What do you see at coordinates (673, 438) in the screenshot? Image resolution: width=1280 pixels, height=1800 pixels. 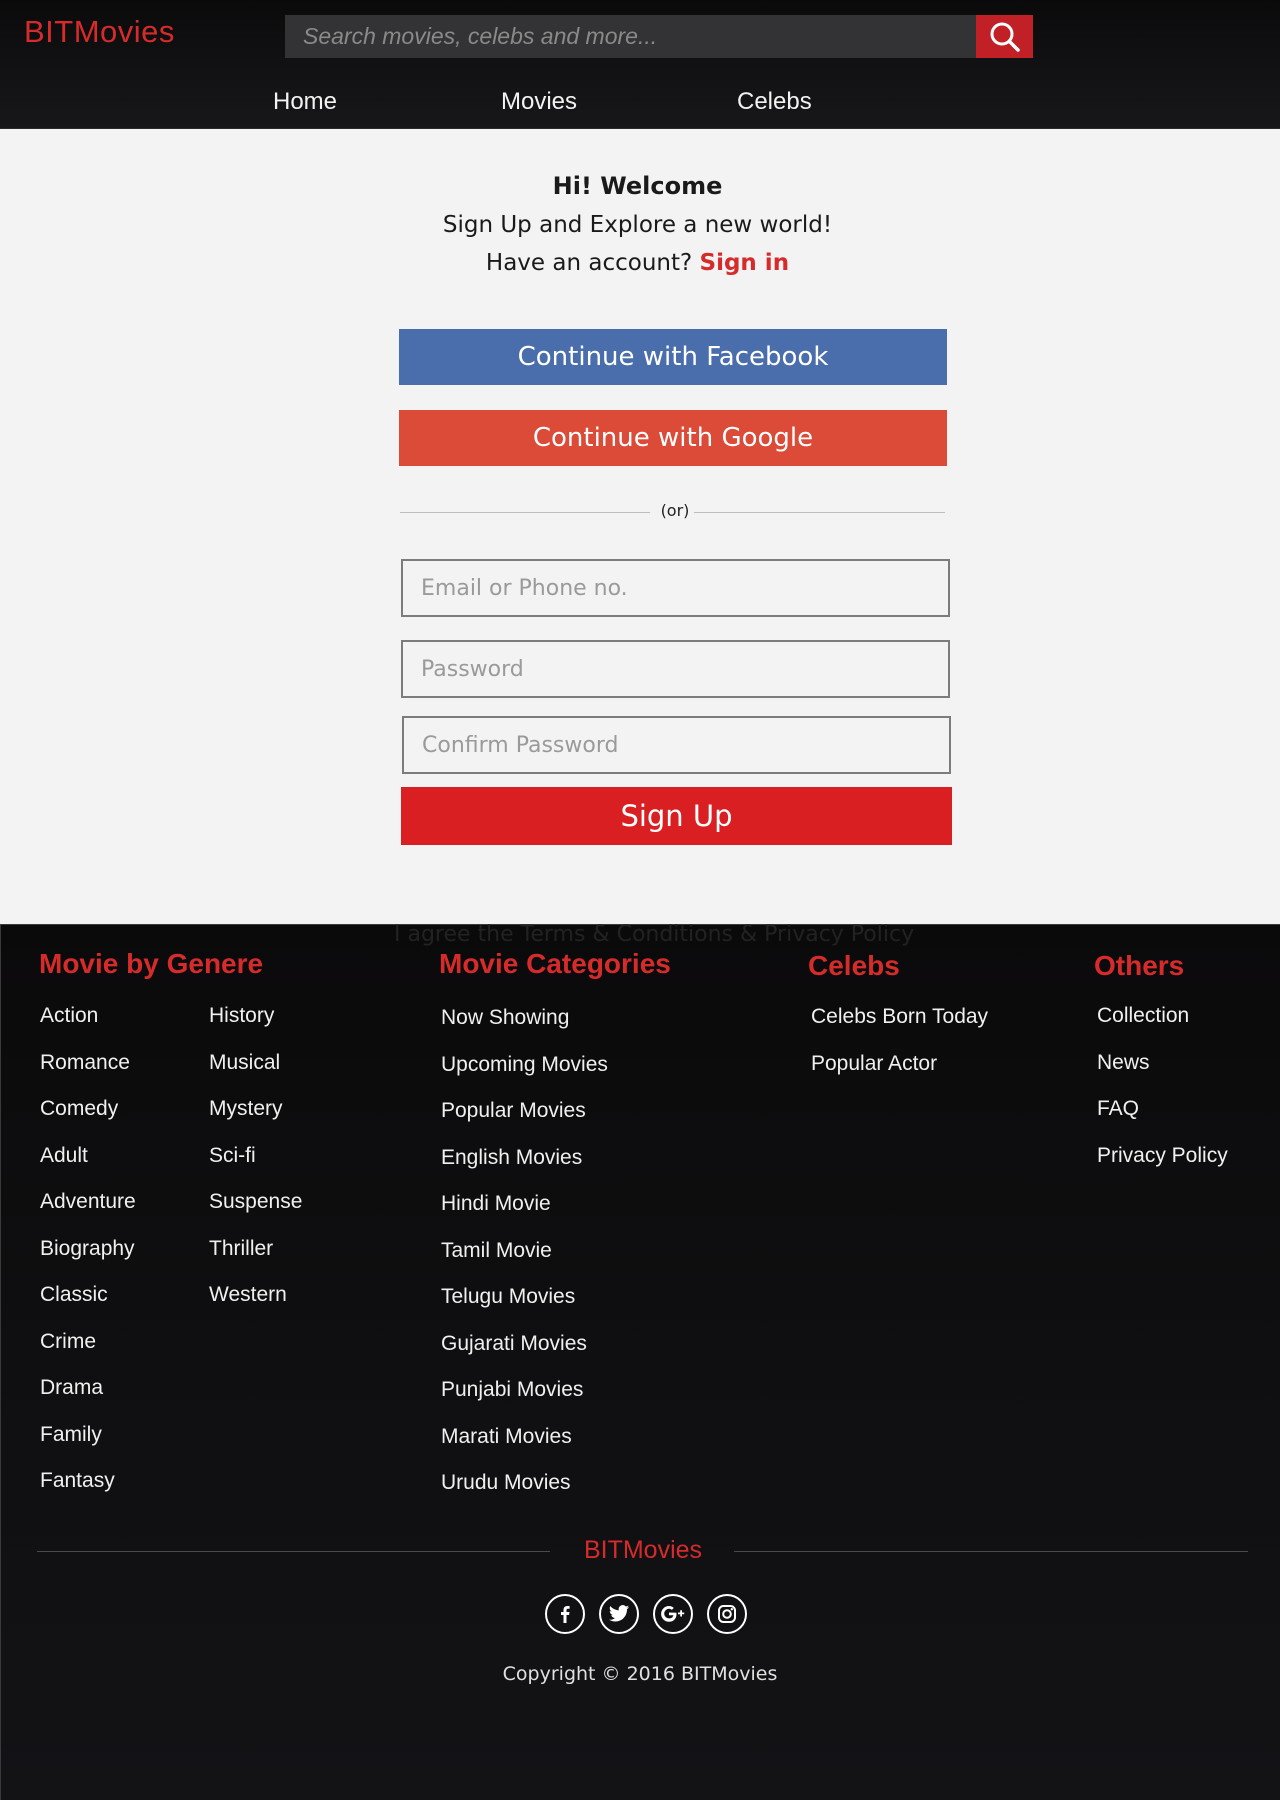 I see `google-signin-button: Continue with Google` at bounding box center [673, 438].